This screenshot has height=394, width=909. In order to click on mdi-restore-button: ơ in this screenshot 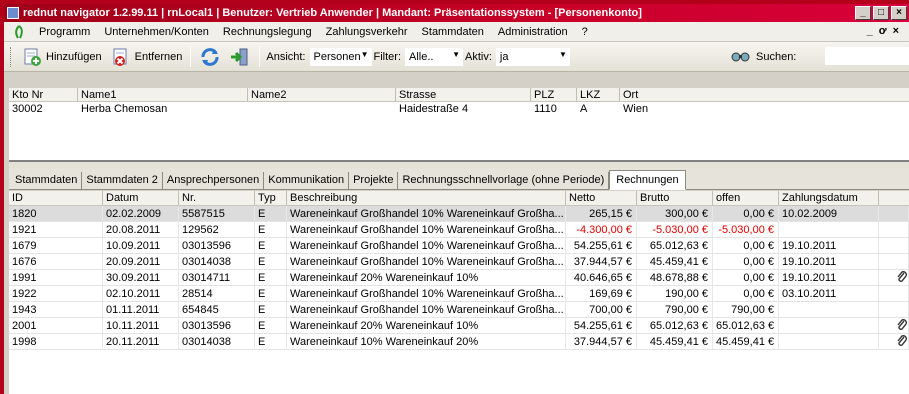, I will do `click(886, 31)`.